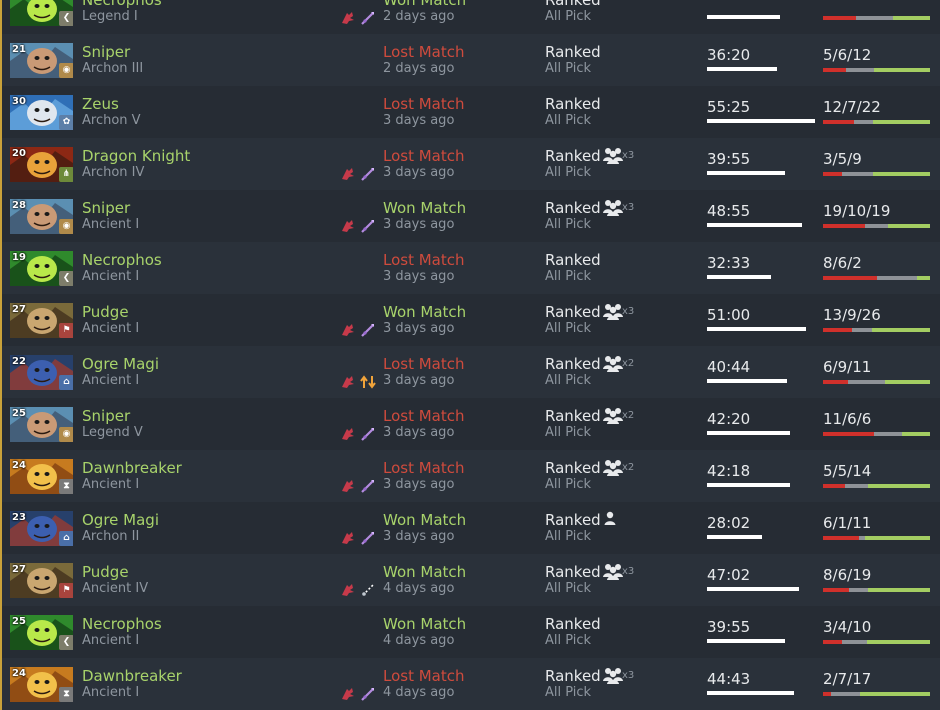 Image resolution: width=940 pixels, height=710 pixels. I want to click on hero-portrait: 21 ◉, so click(41, 60).